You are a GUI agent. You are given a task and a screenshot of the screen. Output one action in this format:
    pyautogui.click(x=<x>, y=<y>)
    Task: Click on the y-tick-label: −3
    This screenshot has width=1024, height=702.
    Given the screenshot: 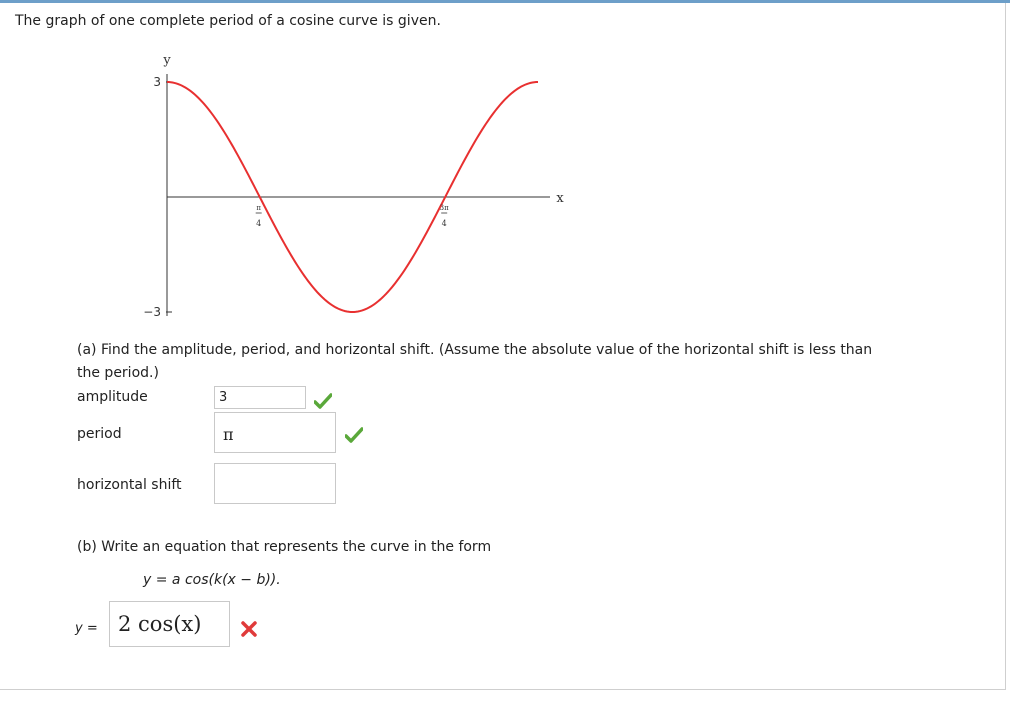 What is the action you would take?
    pyautogui.click(x=152, y=312)
    